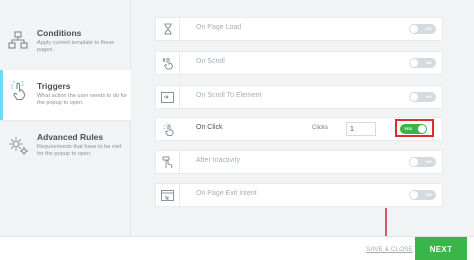 This screenshot has width=474, height=260. What do you see at coordinates (54, 86) in the screenshot?
I see `sidebar-item-title: Triggers` at bounding box center [54, 86].